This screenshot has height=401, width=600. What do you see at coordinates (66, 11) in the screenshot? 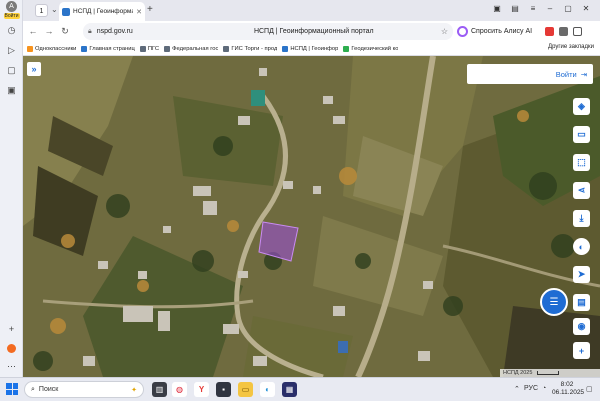
I see `favicon-icon` at bounding box center [66, 11].